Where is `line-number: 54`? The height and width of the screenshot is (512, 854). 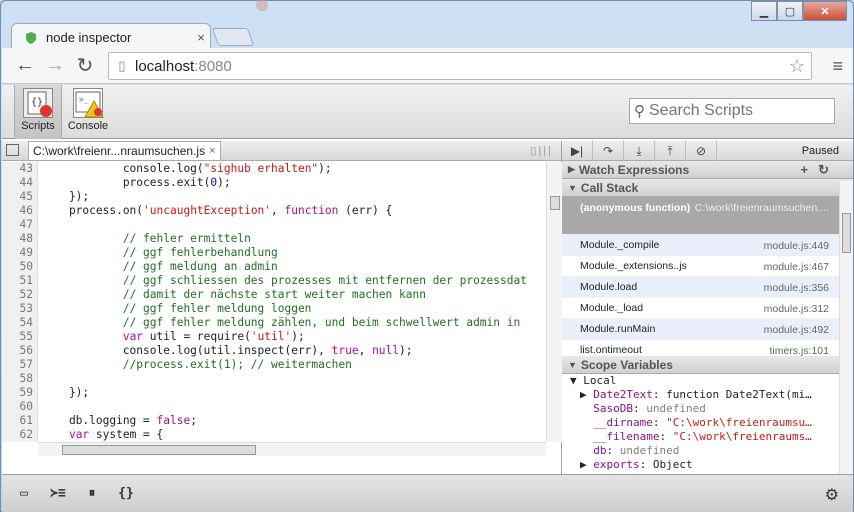
line-number: 54 is located at coordinates (20, 323).